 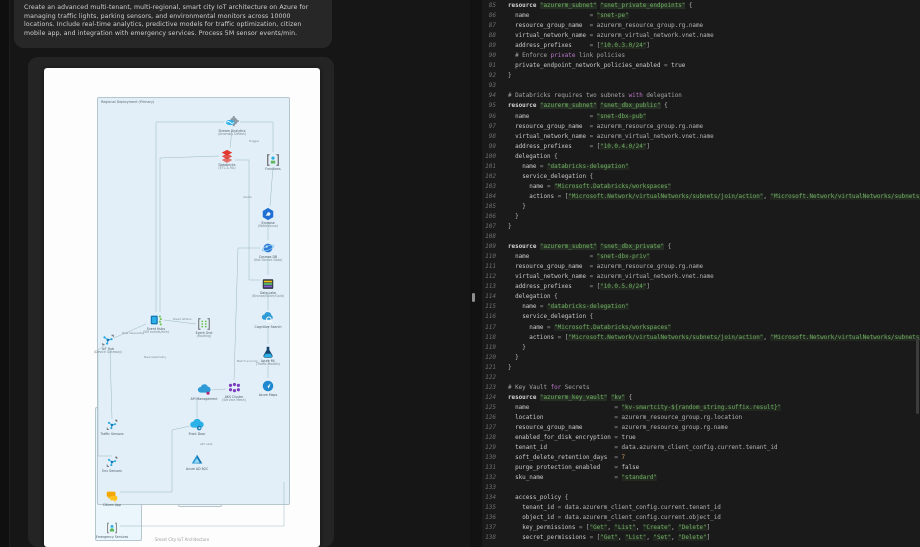 What do you see at coordinates (495, 307) in the screenshot?
I see `line-number: 115` at bounding box center [495, 307].